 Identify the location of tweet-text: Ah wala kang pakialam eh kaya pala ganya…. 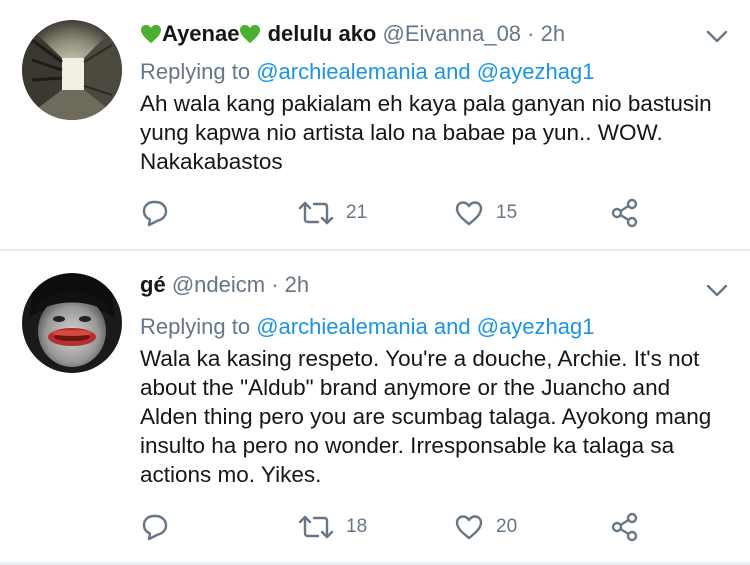
(426, 132).